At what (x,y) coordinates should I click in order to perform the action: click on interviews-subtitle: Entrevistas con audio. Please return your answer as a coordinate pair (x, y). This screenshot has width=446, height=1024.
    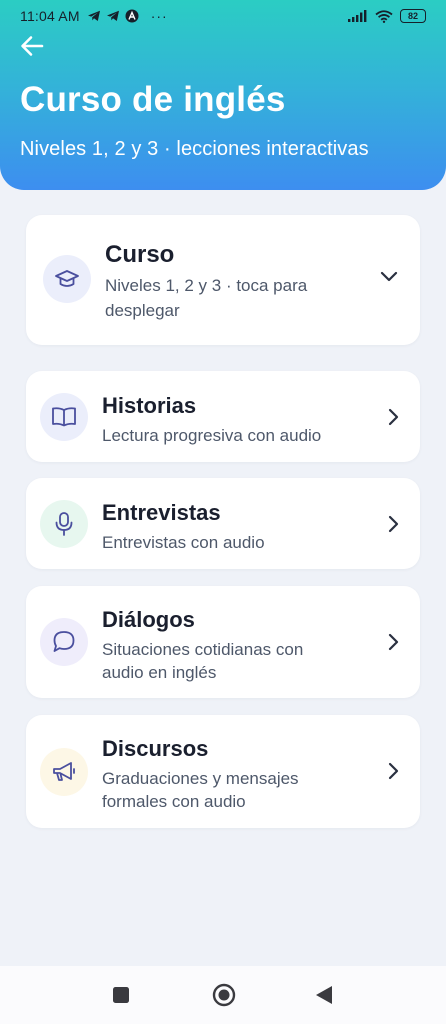
    Looking at the image, I should click on (183, 542).